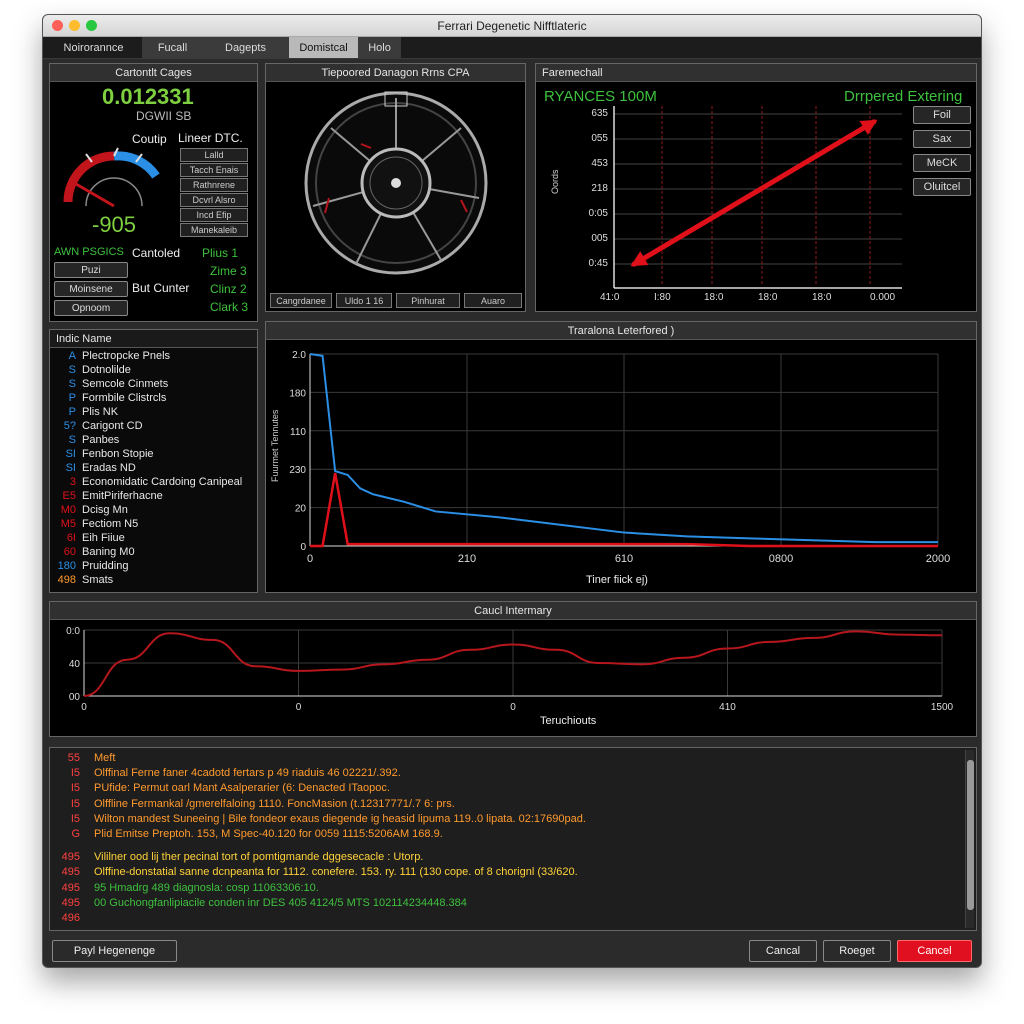 The width and height of the screenshot is (1024, 1024). What do you see at coordinates (91, 308) in the screenshot?
I see `opnoom-button: Opnoom` at bounding box center [91, 308].